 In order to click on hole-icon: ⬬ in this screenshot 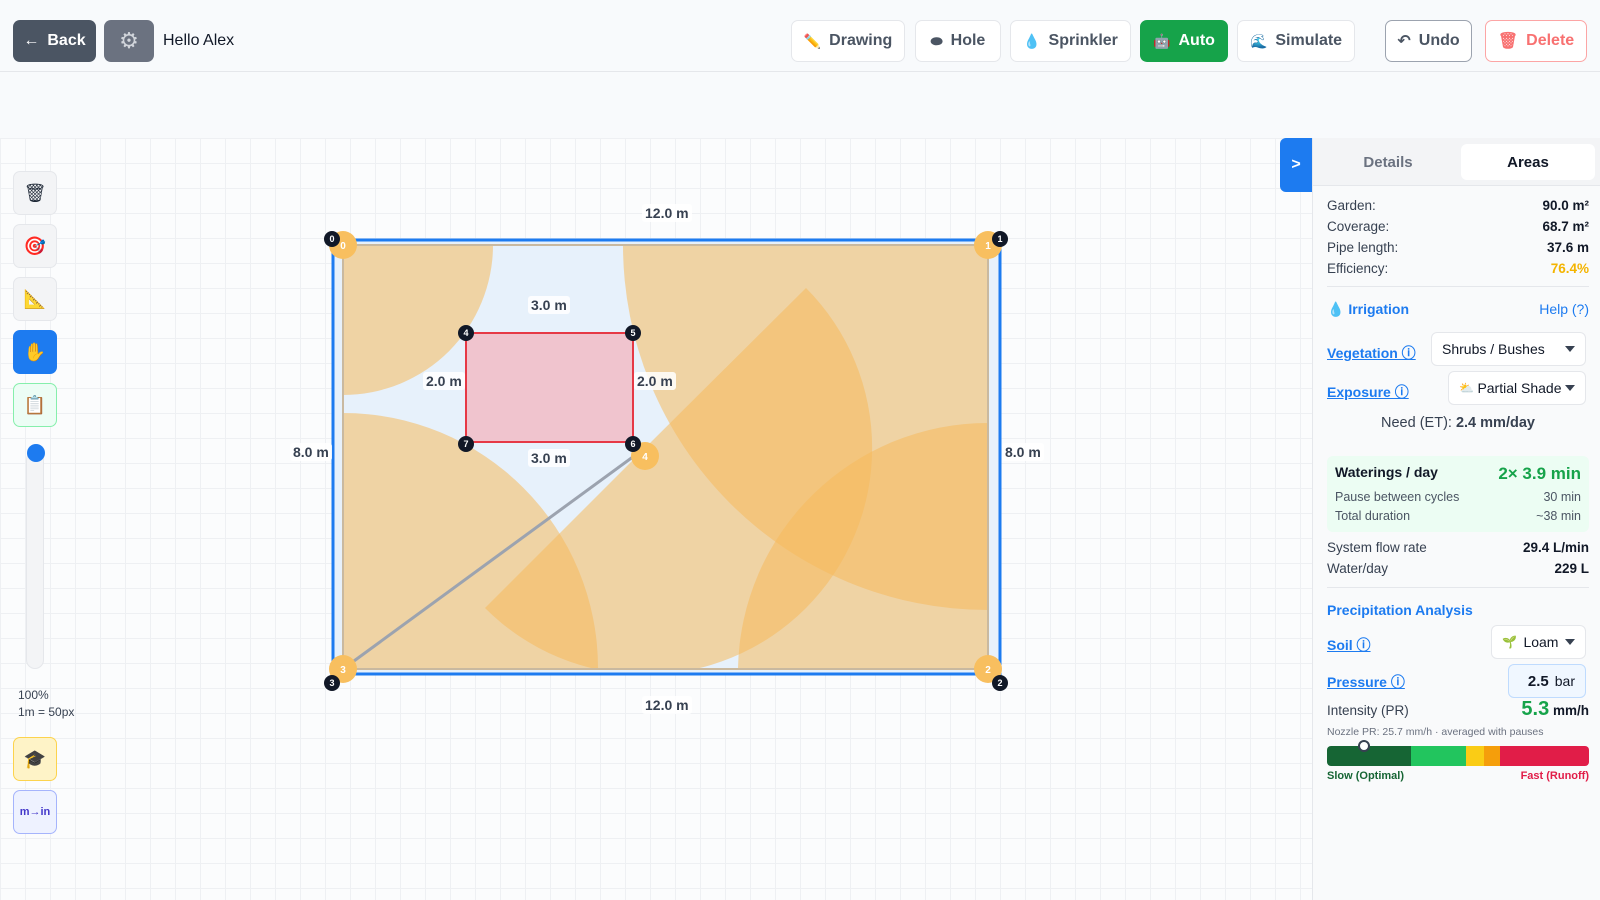, I will do `click(936, 40)`.